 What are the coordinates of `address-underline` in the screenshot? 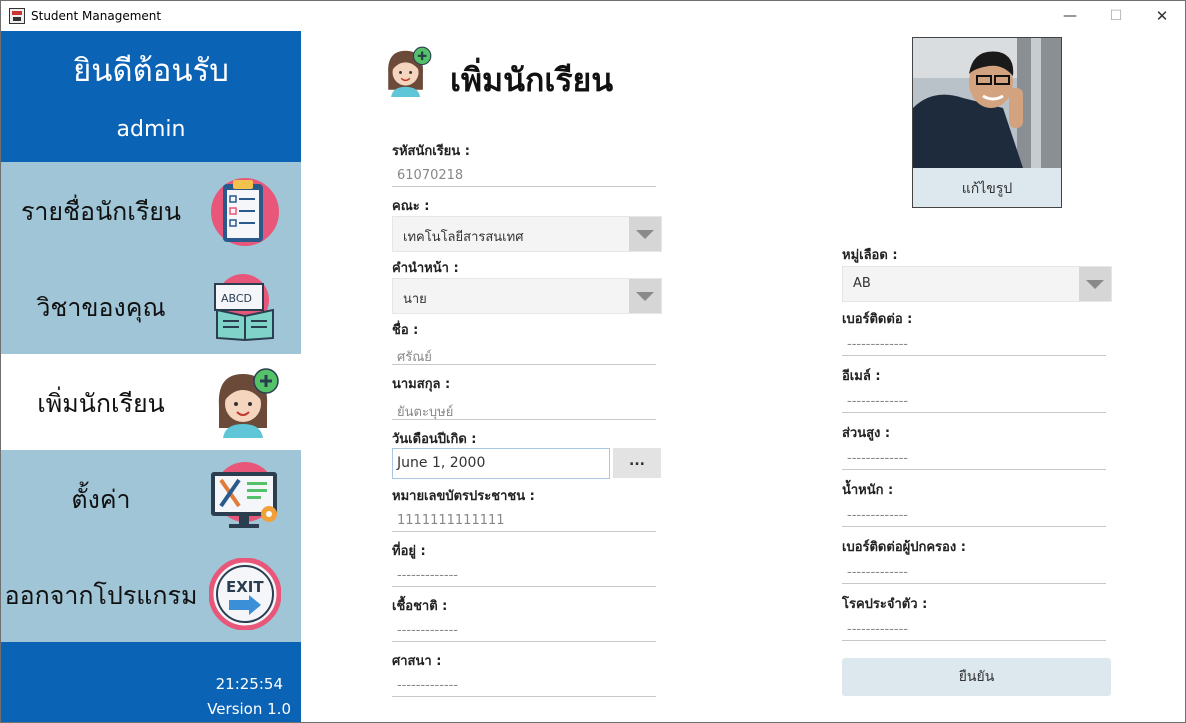 It's located at (524, 586).